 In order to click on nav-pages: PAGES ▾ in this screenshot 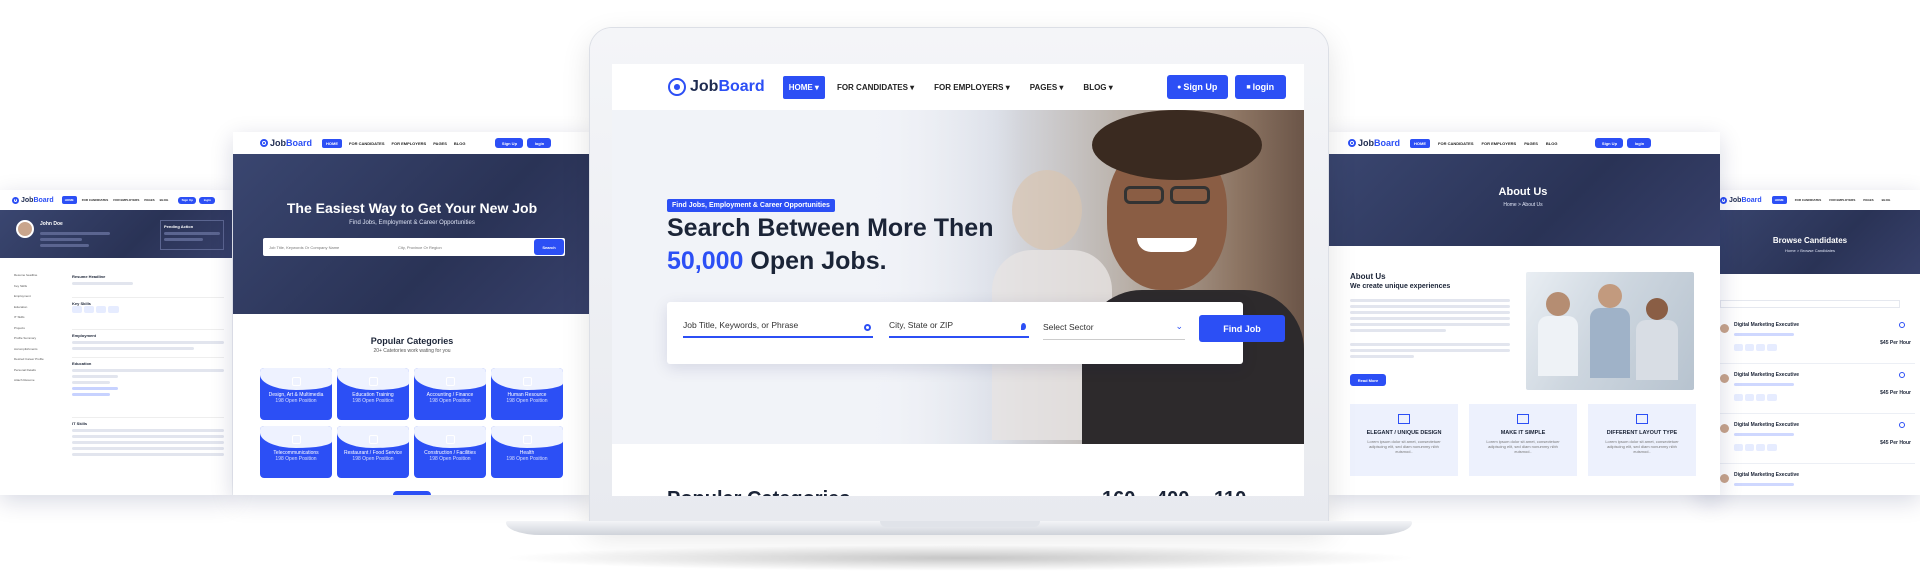, I will do `click(1047, 87)`.